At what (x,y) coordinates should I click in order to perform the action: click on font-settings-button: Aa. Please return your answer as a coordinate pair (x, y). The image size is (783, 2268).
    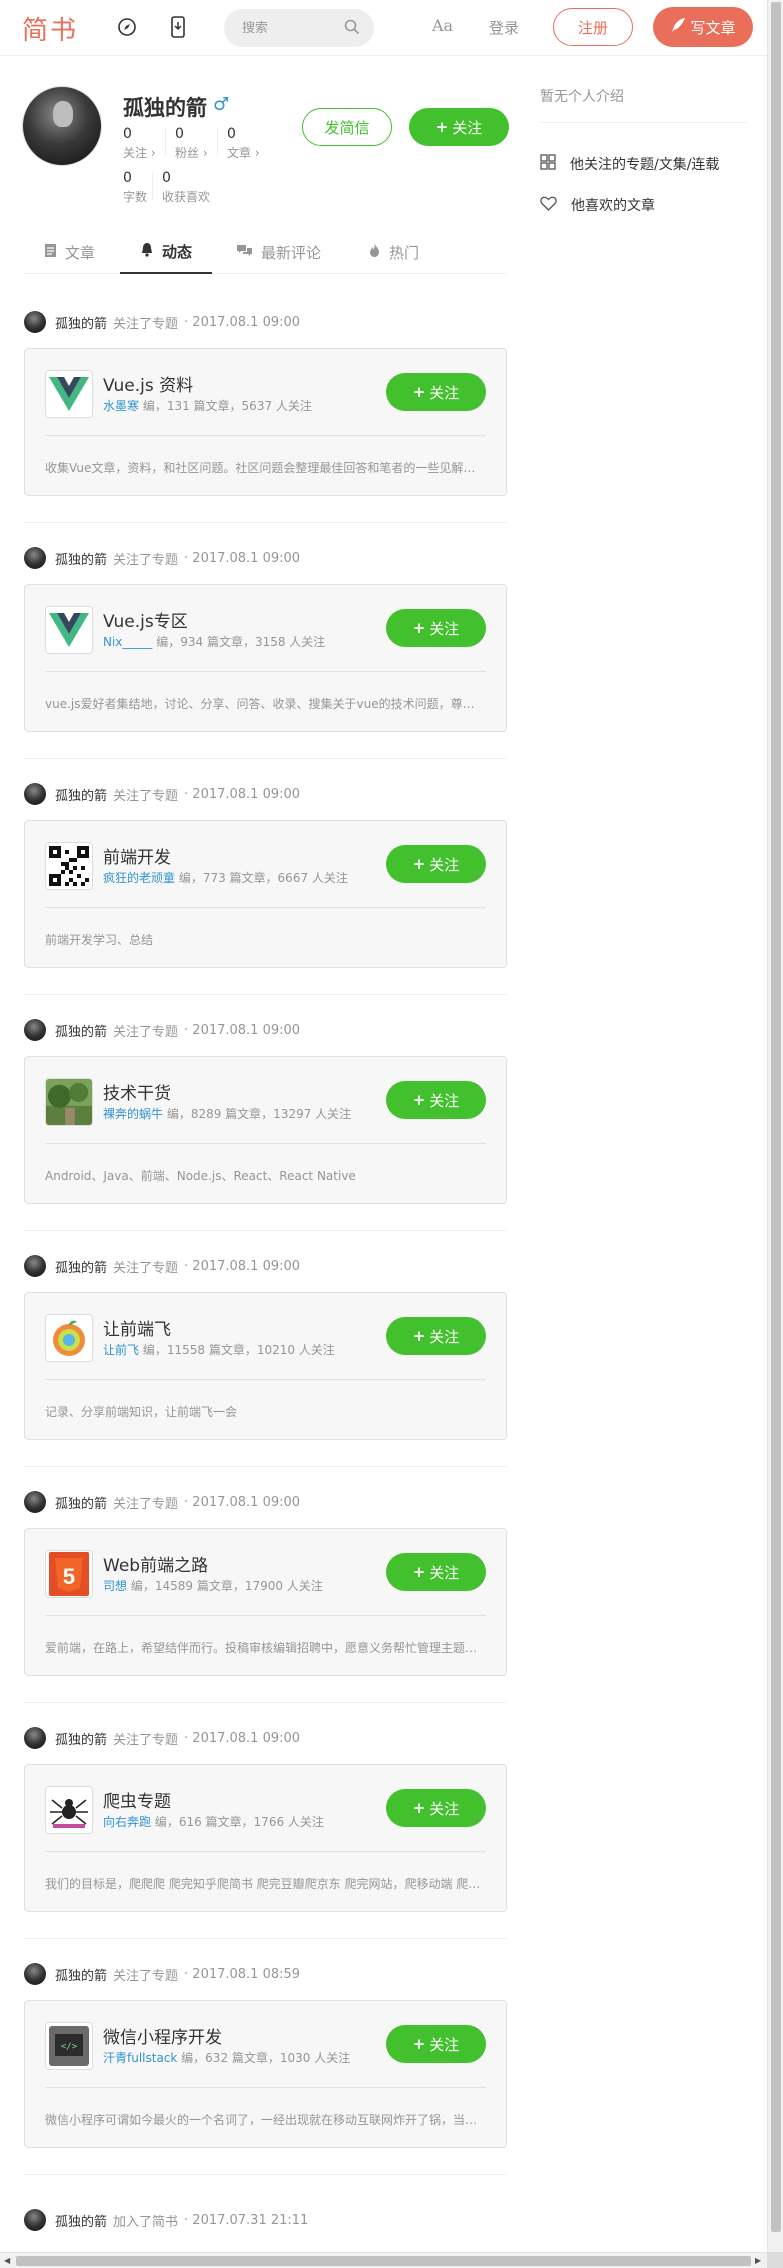
    Looking at the image, I should click on (442, 25).